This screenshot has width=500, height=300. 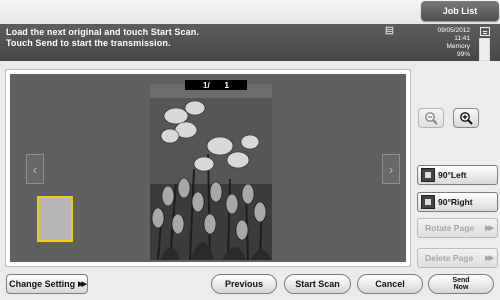 I want to click on chevron-left-icon: ‹, so click(x=35, y=169).